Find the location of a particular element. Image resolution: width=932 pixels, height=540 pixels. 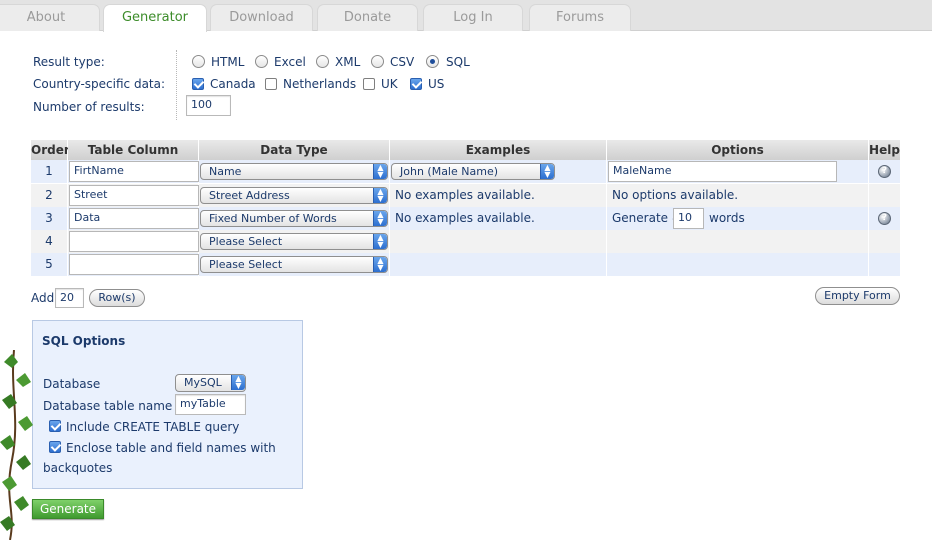

row-order: 5 is located at coordinates (49, 264).